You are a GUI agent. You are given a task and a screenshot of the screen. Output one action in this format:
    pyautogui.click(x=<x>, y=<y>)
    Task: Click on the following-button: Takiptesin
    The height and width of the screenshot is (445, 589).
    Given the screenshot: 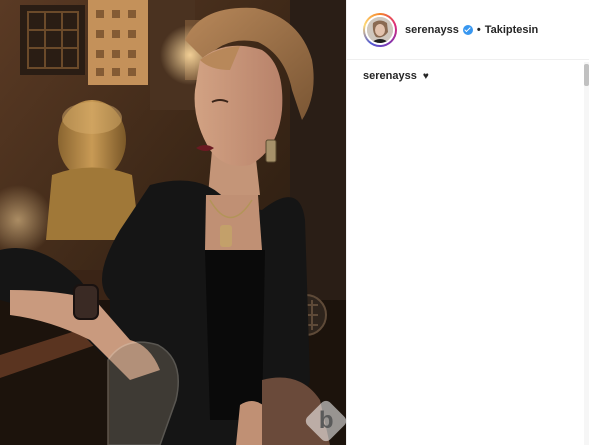 What is the action you would take?
    pyautogui.click(x=512, y=30)
    